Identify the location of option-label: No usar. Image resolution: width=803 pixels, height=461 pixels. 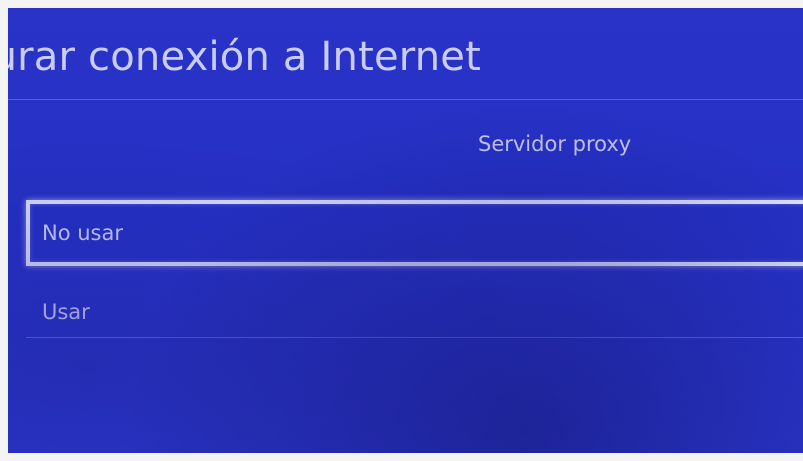
(82, 233).